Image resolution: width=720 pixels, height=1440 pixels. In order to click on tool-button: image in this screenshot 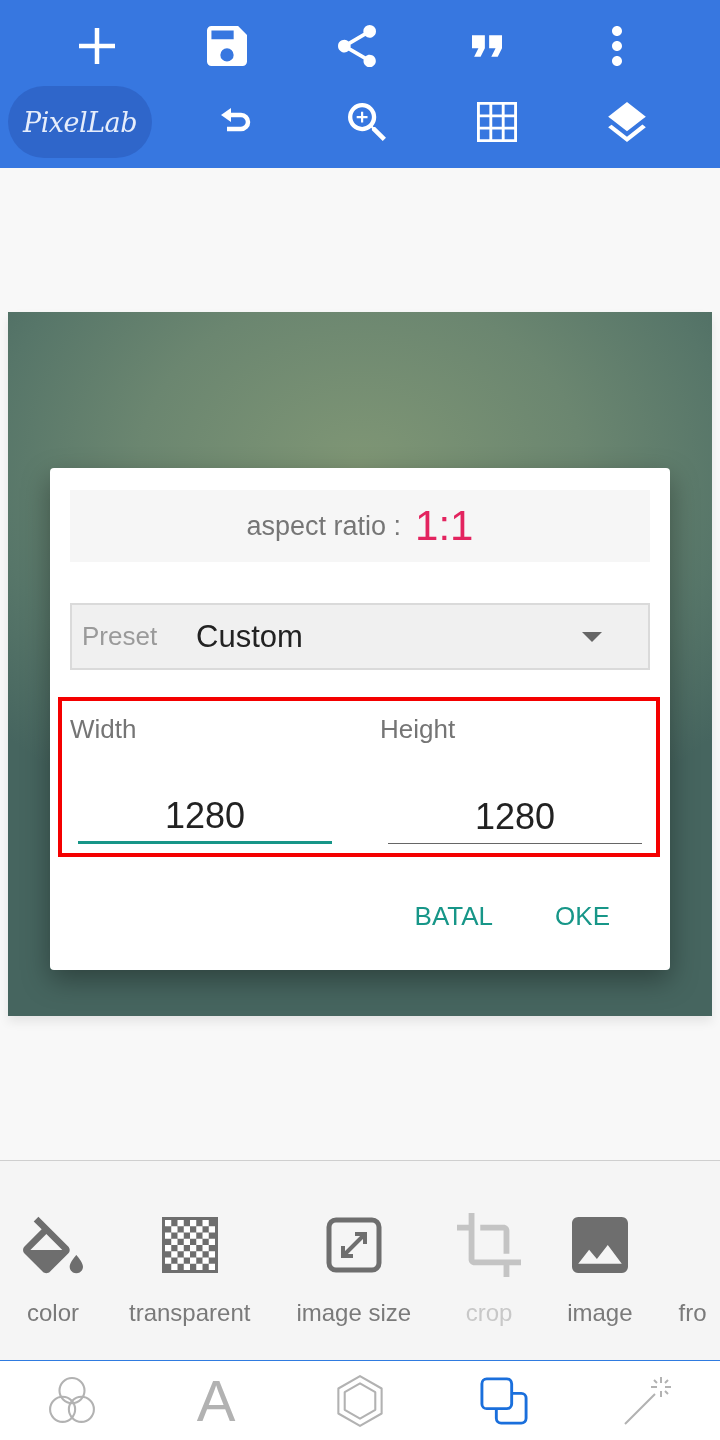, I will do `click(600, 1260)`.